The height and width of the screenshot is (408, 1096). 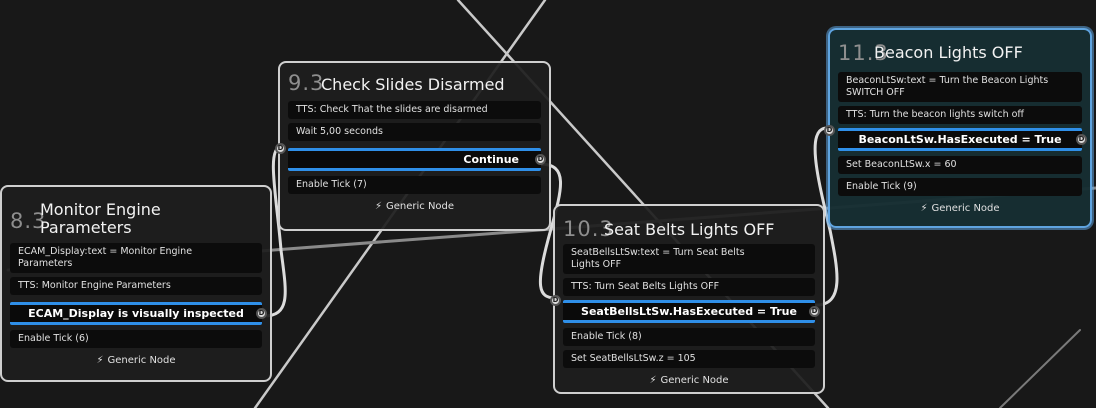 I want to click on node-title: Seat Belts Lights OFF, so click(x=689, y=229).